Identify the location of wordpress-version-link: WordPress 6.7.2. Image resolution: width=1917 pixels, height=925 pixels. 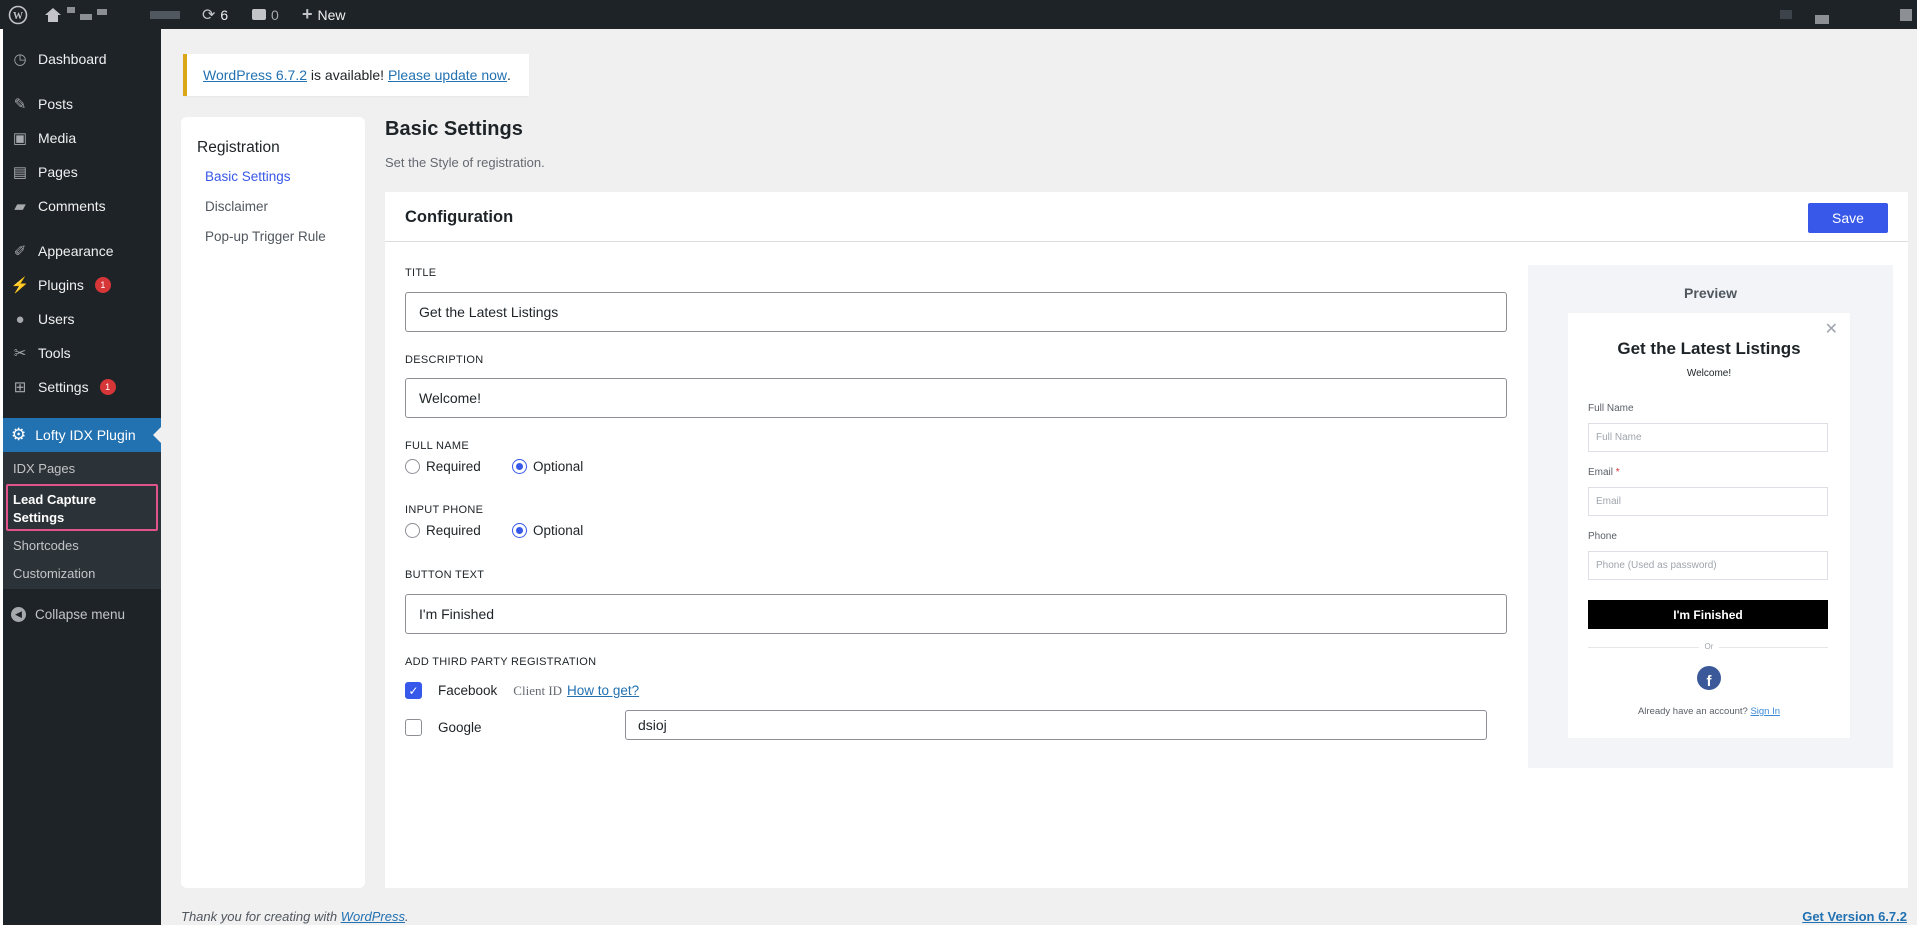
(255, 75).